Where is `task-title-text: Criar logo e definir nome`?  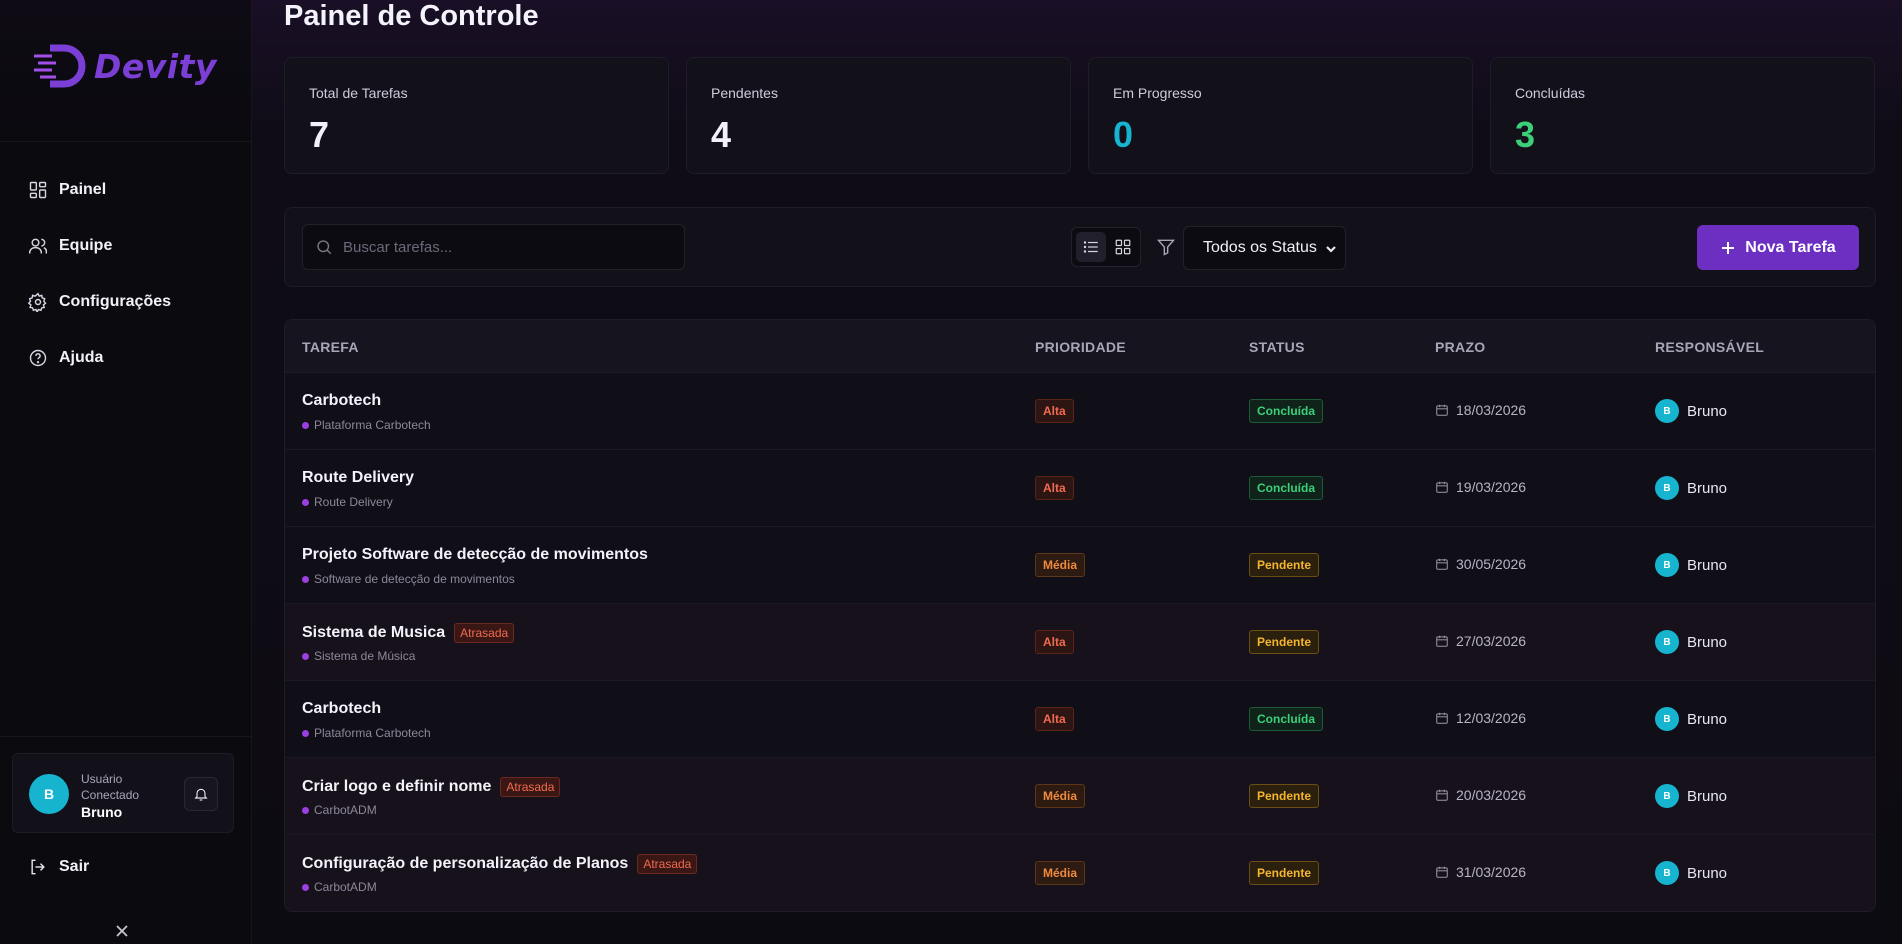
task-title-text: Criar logo e definir nome is located at coordinates (397, 786).